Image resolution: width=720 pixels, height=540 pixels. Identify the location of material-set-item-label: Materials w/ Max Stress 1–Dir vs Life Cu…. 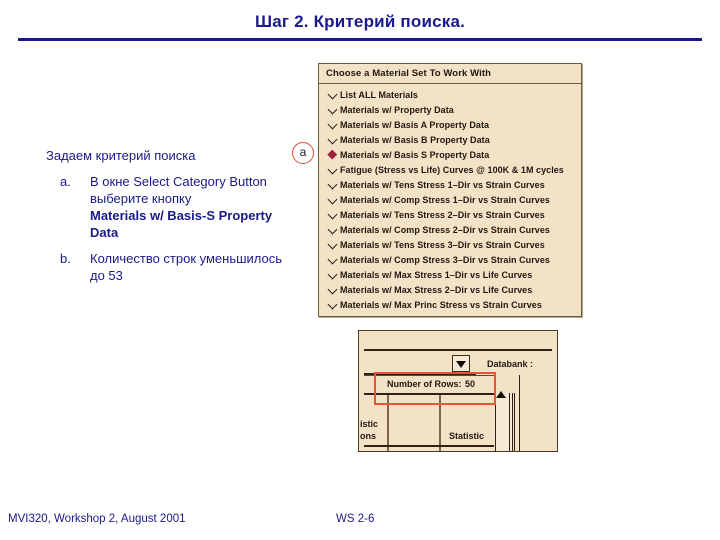
(436, 274).